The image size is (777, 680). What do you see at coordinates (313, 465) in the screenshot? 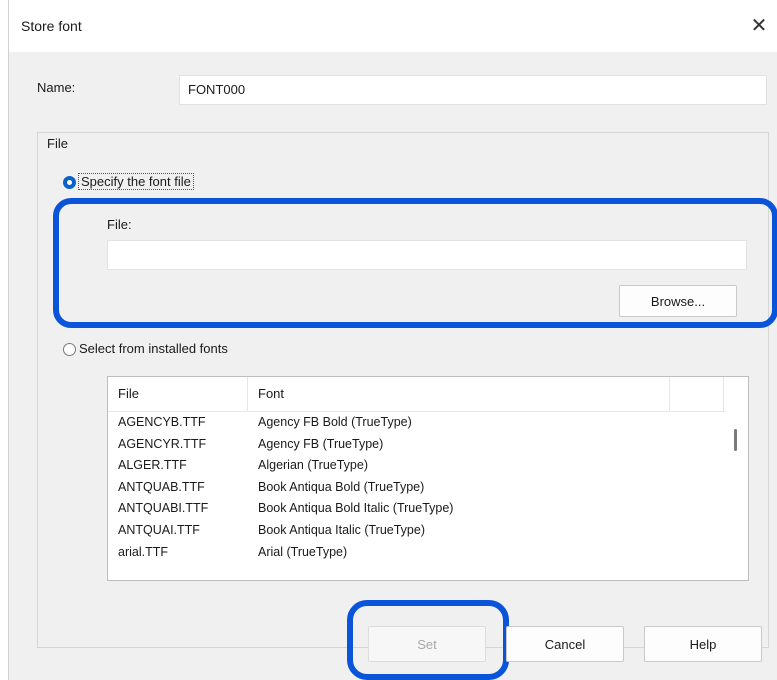
I see `list-item-font: Algerian (TrueType)` at bounding box center [313, 465].